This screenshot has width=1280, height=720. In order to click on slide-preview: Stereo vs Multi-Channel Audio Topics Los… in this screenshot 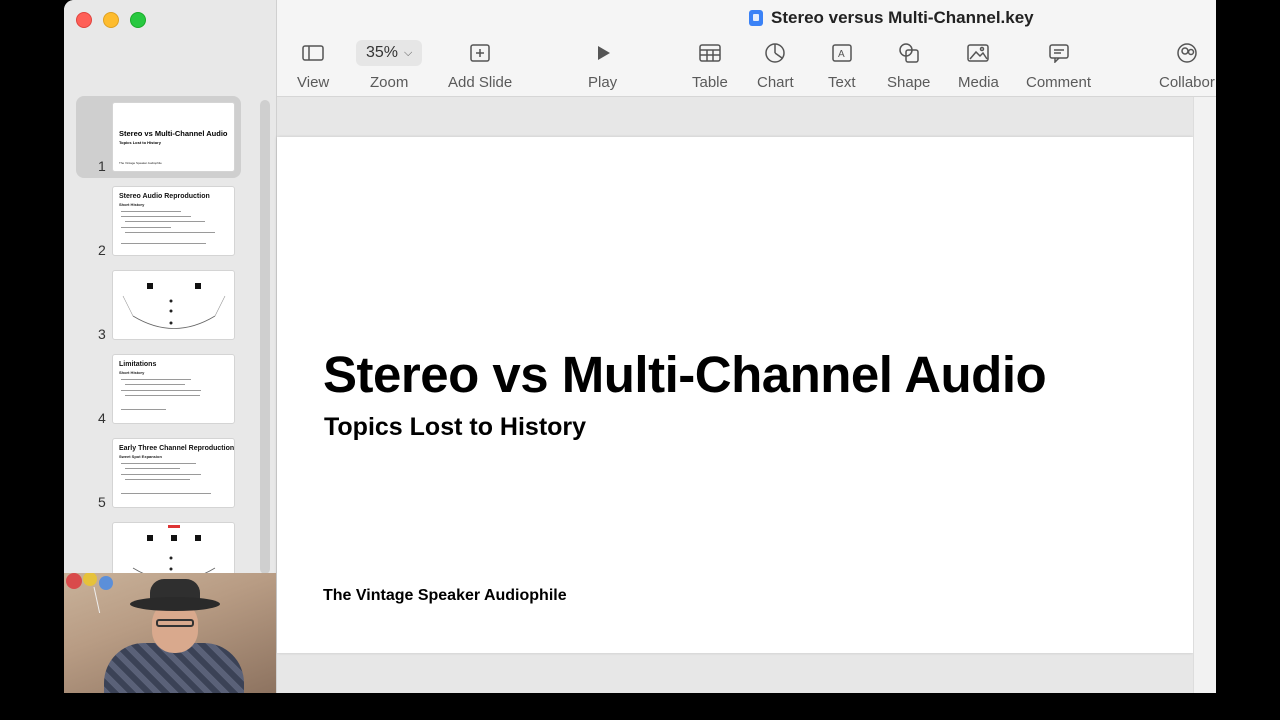, I will do `click(173, 137)`.